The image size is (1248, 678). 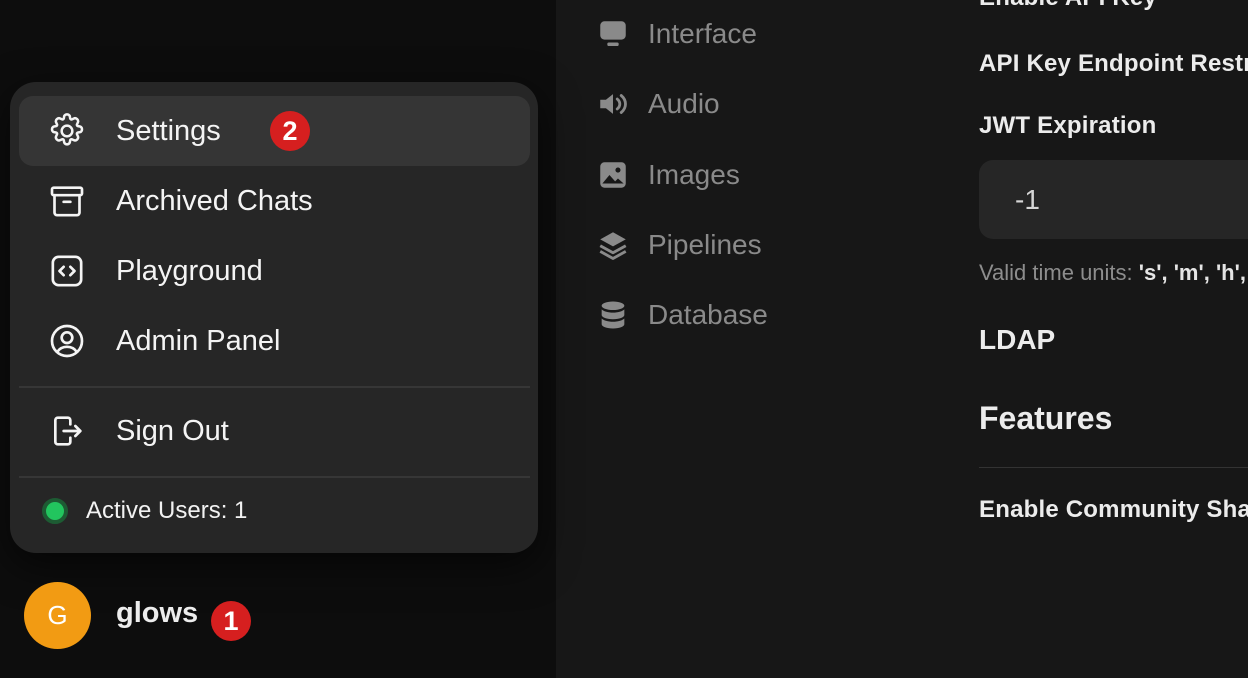 I want to click on menu-item-archived-chats: Archived Chats, so click(x=274, y=201).